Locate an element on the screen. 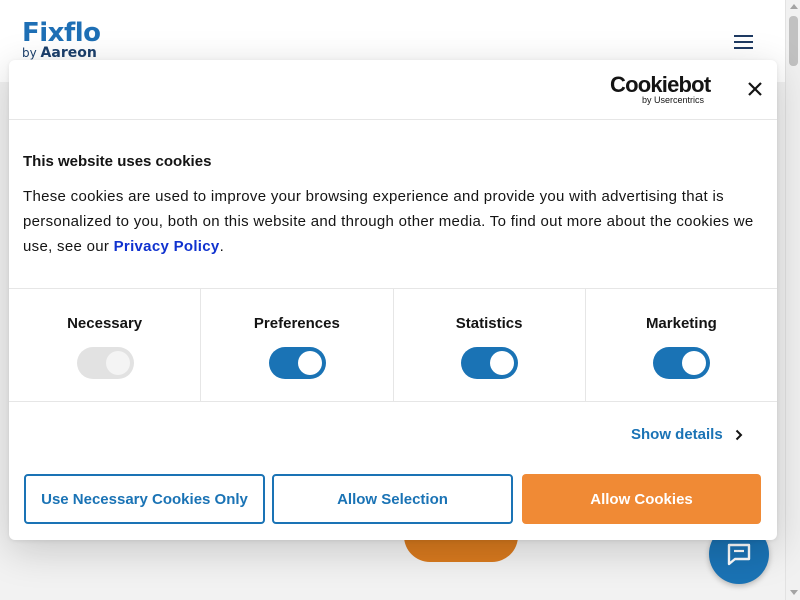  scroll-down-icon is located at coordinates (794, 592).